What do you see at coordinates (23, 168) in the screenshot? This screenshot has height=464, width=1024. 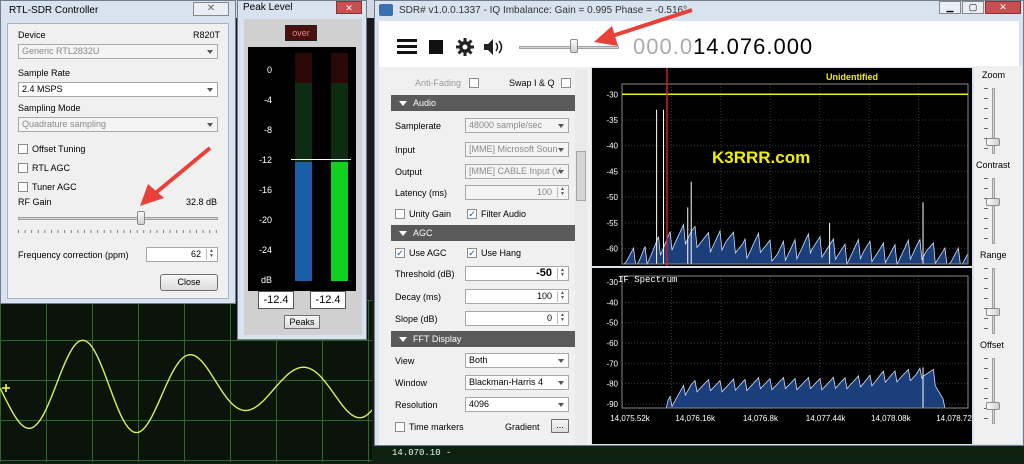 I see `rtl-agc-checkbox` at bounding box center [23, 168].